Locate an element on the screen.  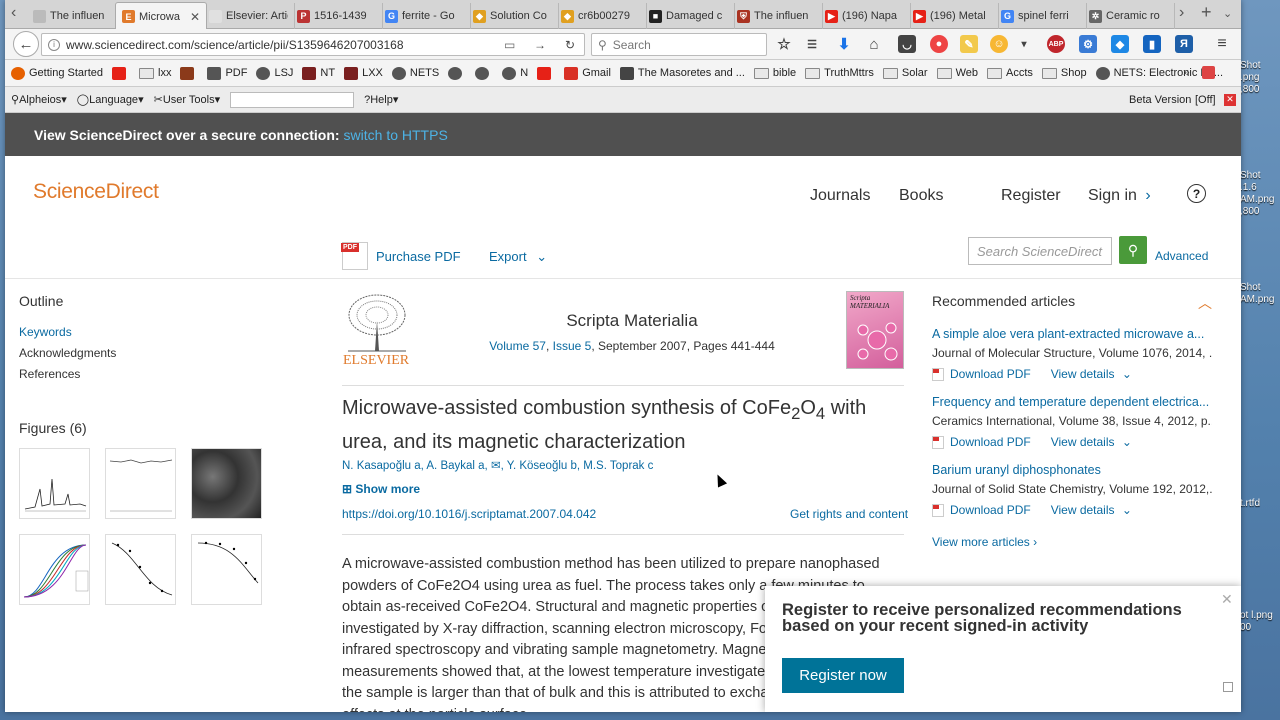
extension-gear-icon: ⚙ is located at coordinates (1088, 44).